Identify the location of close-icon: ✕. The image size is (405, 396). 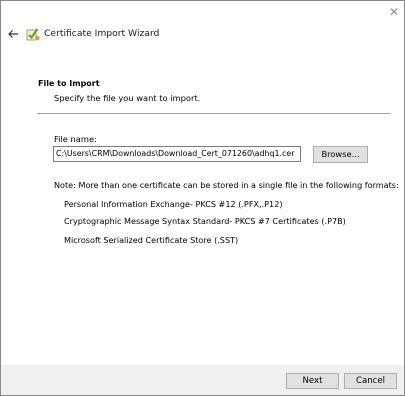
(394, 12).